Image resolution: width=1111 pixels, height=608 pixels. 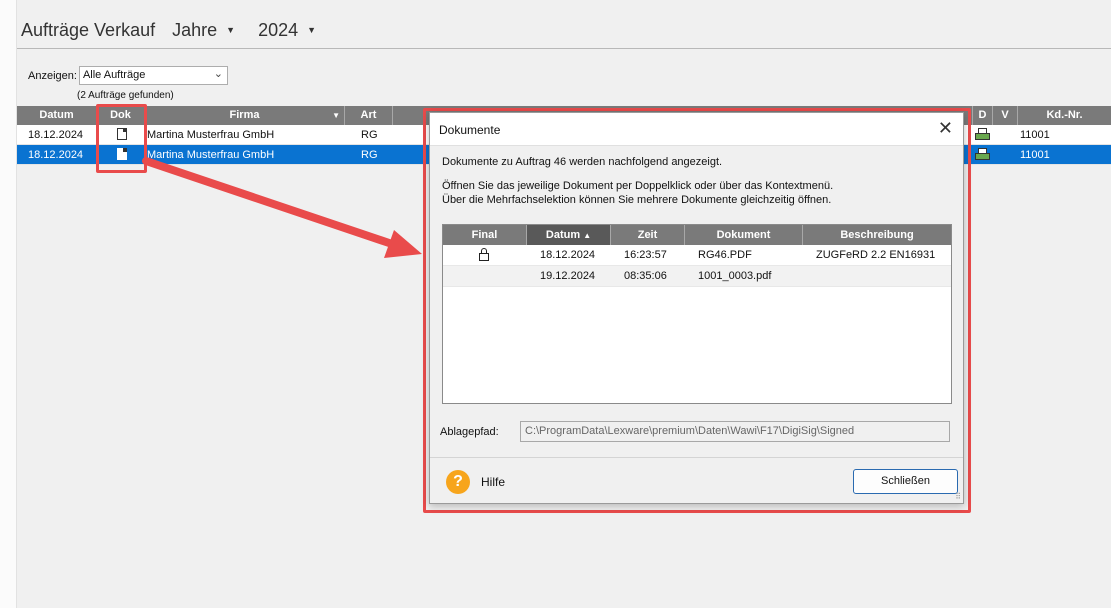 What do you see at coordinates (587, 235) in the screenshot?
I see `sort-ascending-icon: ▲` at bounding box center [587, 235].